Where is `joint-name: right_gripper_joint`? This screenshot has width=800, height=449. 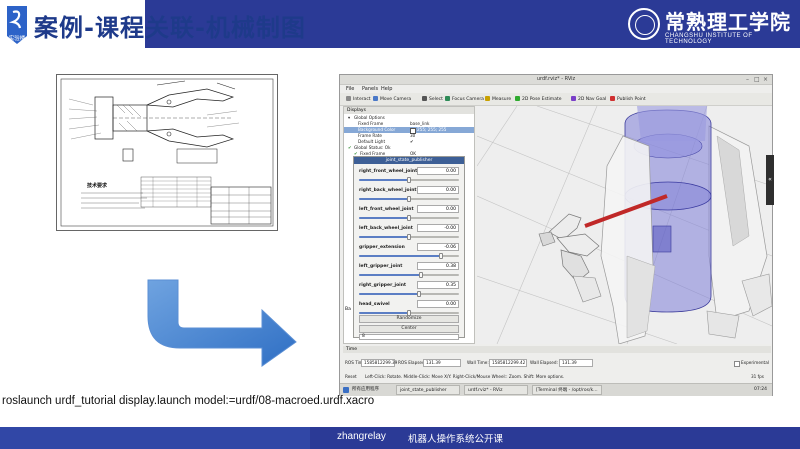
joint-name: right_gripper_joint is located at coordinates (383, 285).